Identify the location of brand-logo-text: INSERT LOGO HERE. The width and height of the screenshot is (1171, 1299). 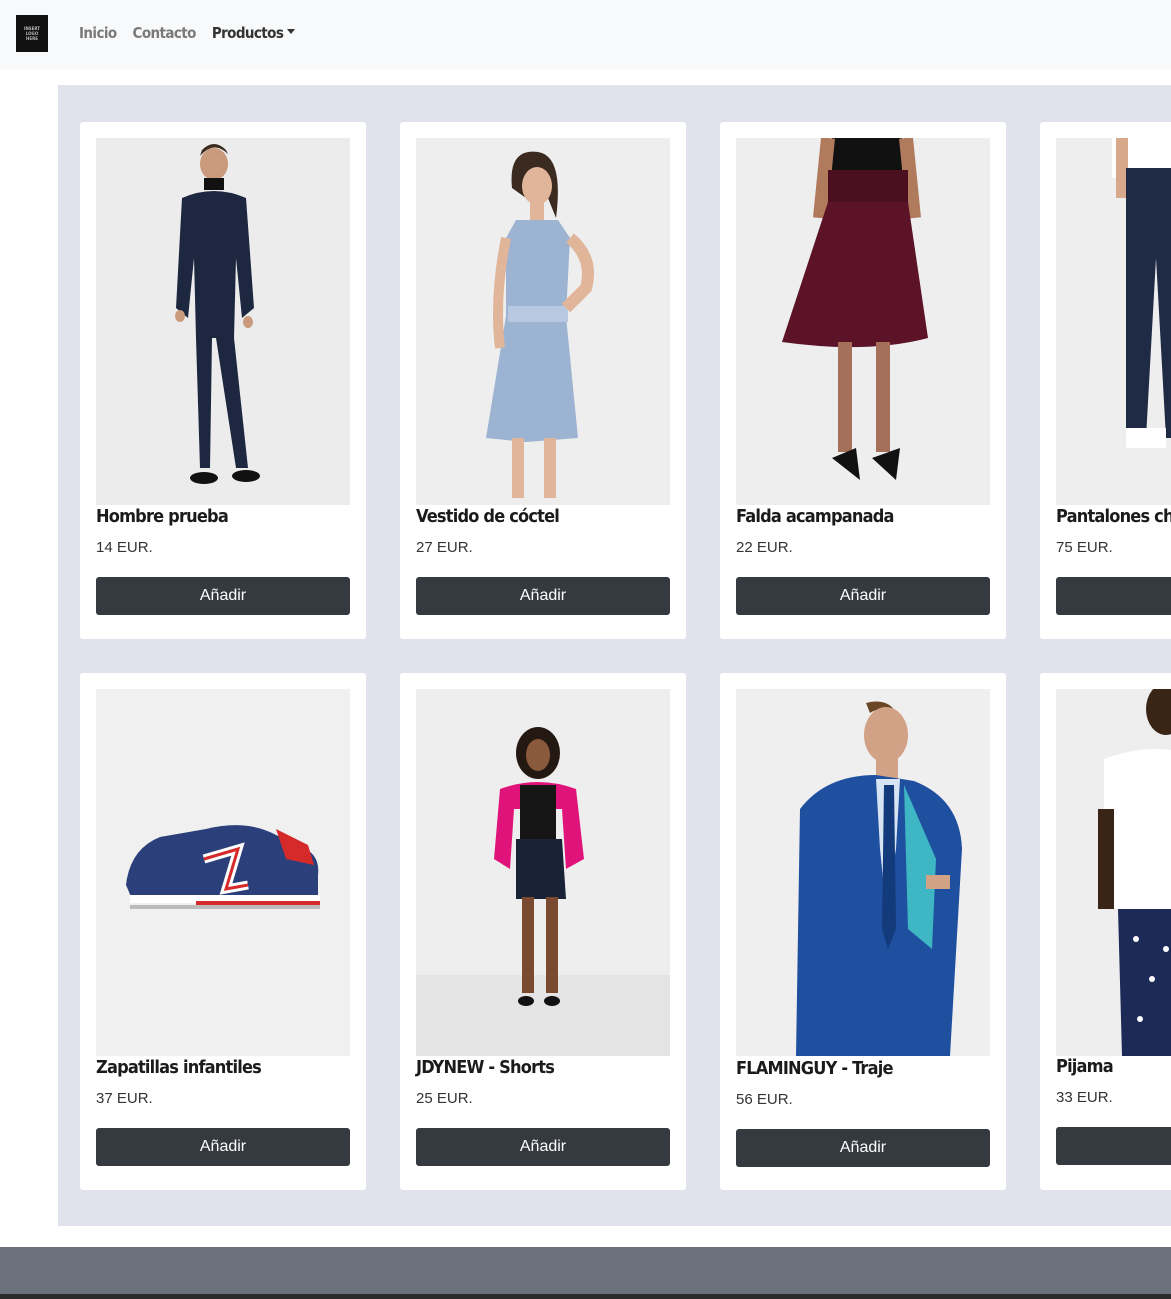
(32, 33).